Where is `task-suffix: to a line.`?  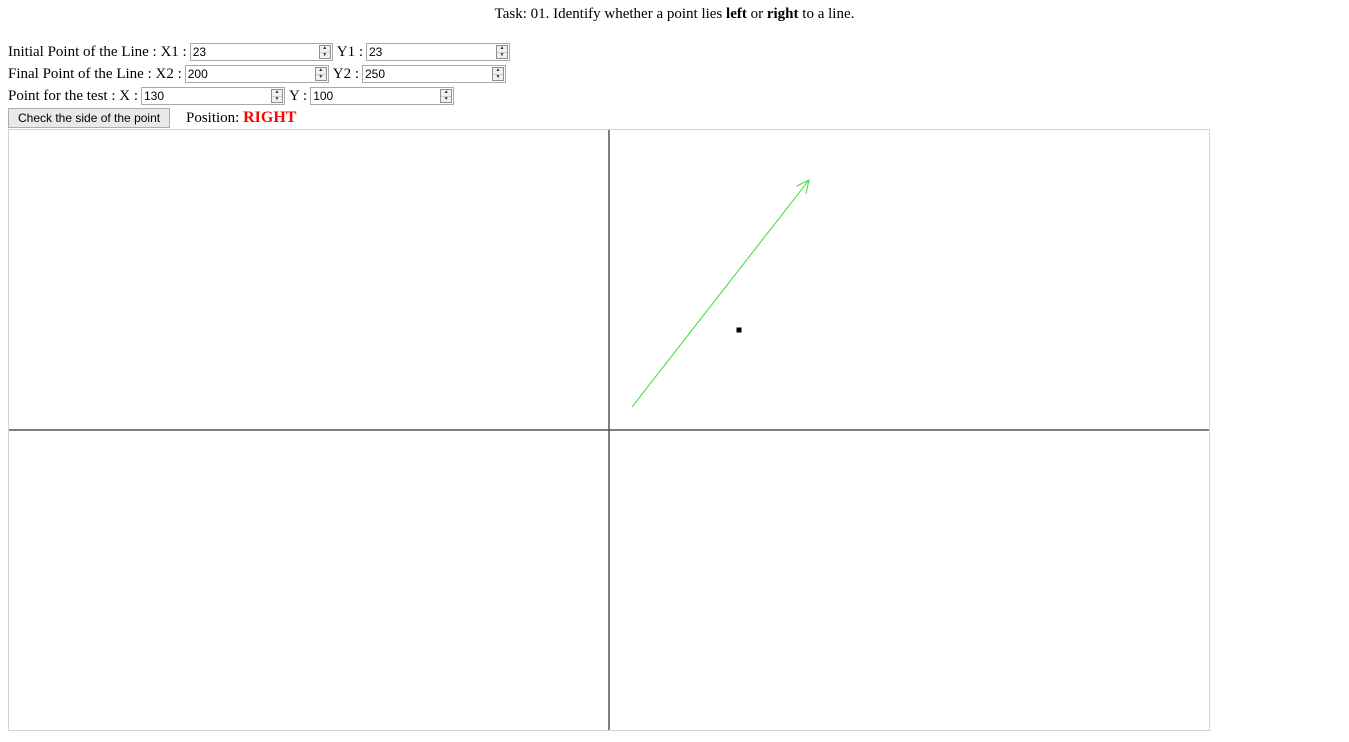
task-suffix: to a line. is located at coordinates (826, 14).